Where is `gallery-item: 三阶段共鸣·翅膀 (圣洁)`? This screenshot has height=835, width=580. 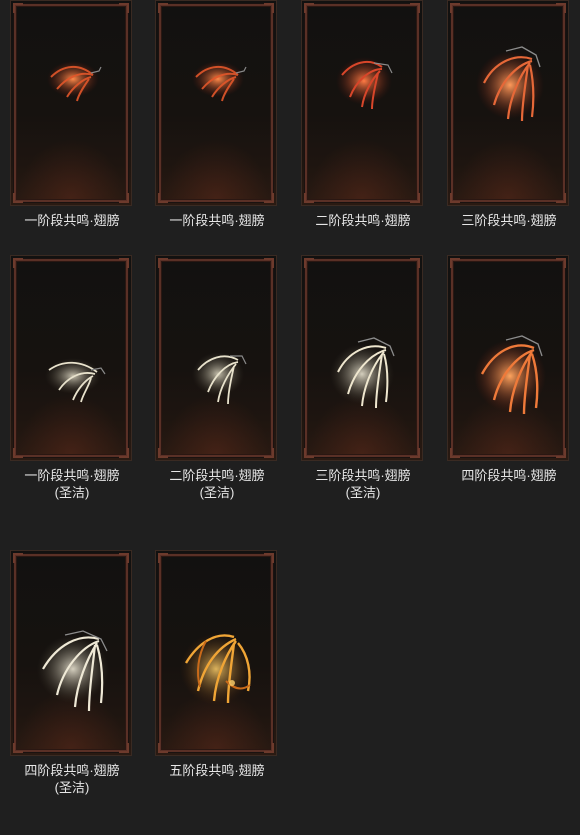 gallery-item: 三阶段共鸣·翅膀 (圣洁) is located at coordinates (363, 378).